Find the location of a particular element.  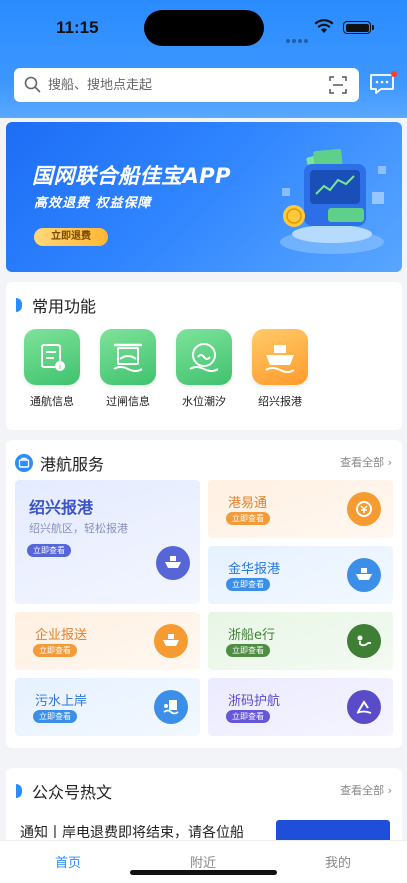

status-bar: 11:15 is located at coordinates (203, 28).